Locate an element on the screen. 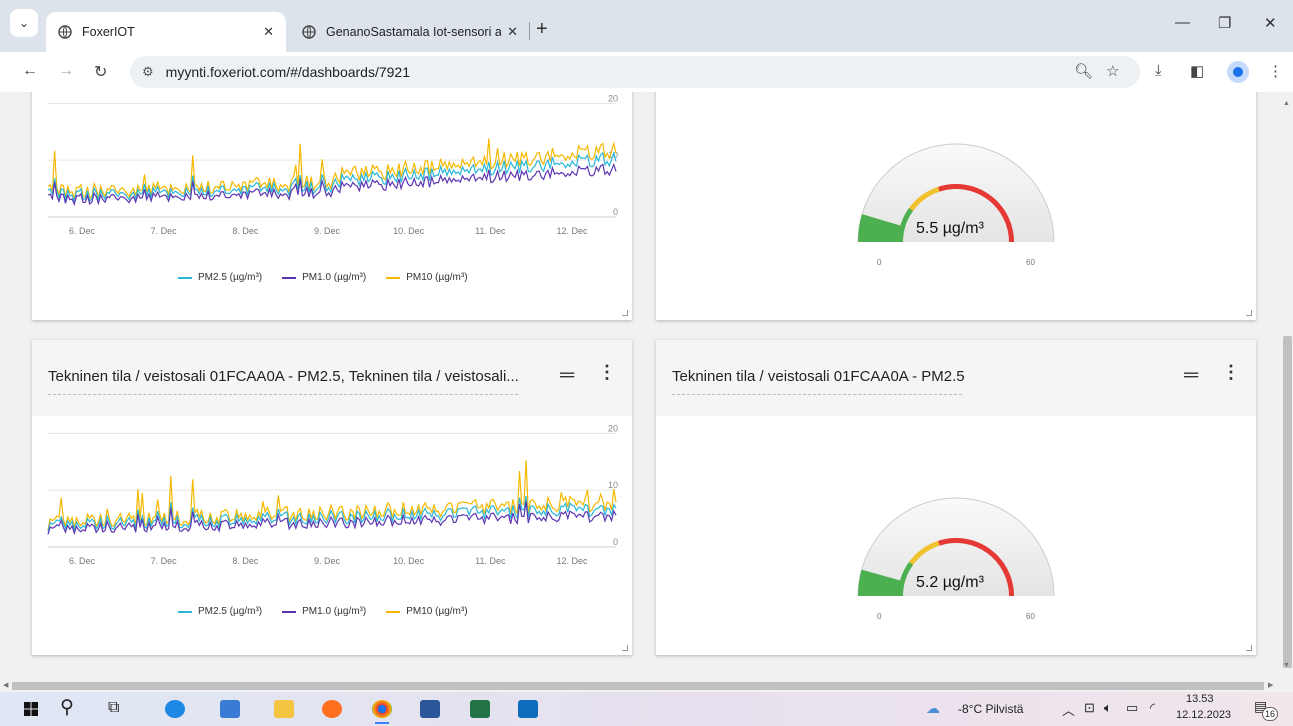 This screenshot has height=726, width=1293. outlook-icon is located at coordinates (528, 709).